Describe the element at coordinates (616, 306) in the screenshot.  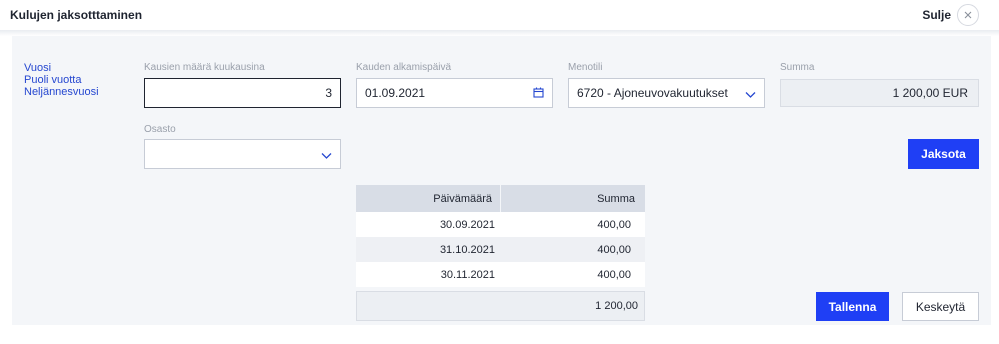
I see `total-value: 1 200,00` at that location.